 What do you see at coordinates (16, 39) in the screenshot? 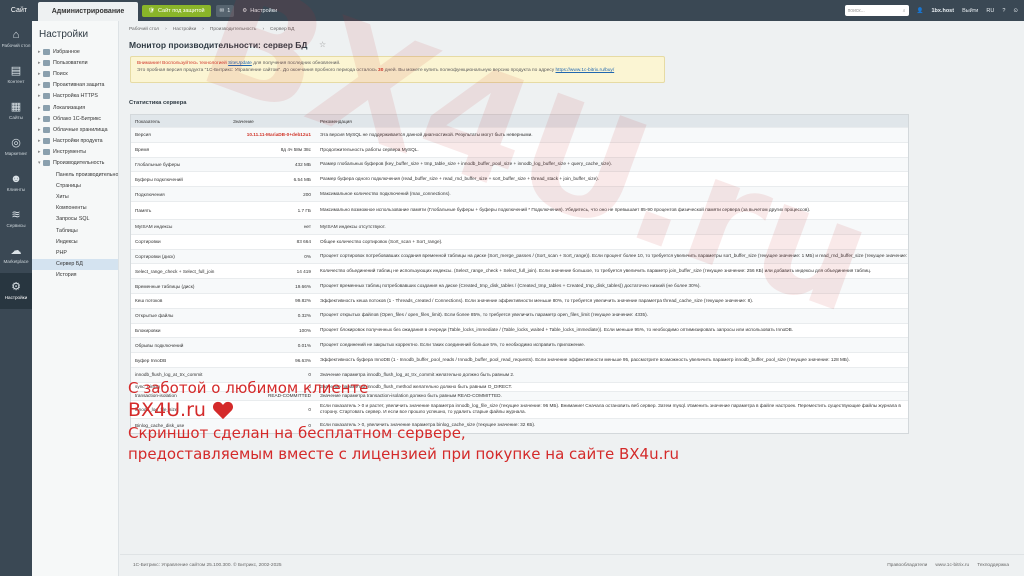
I see `iconbar-desktop: ⌂ Рабочий стол` at bounding box center [16, 39].